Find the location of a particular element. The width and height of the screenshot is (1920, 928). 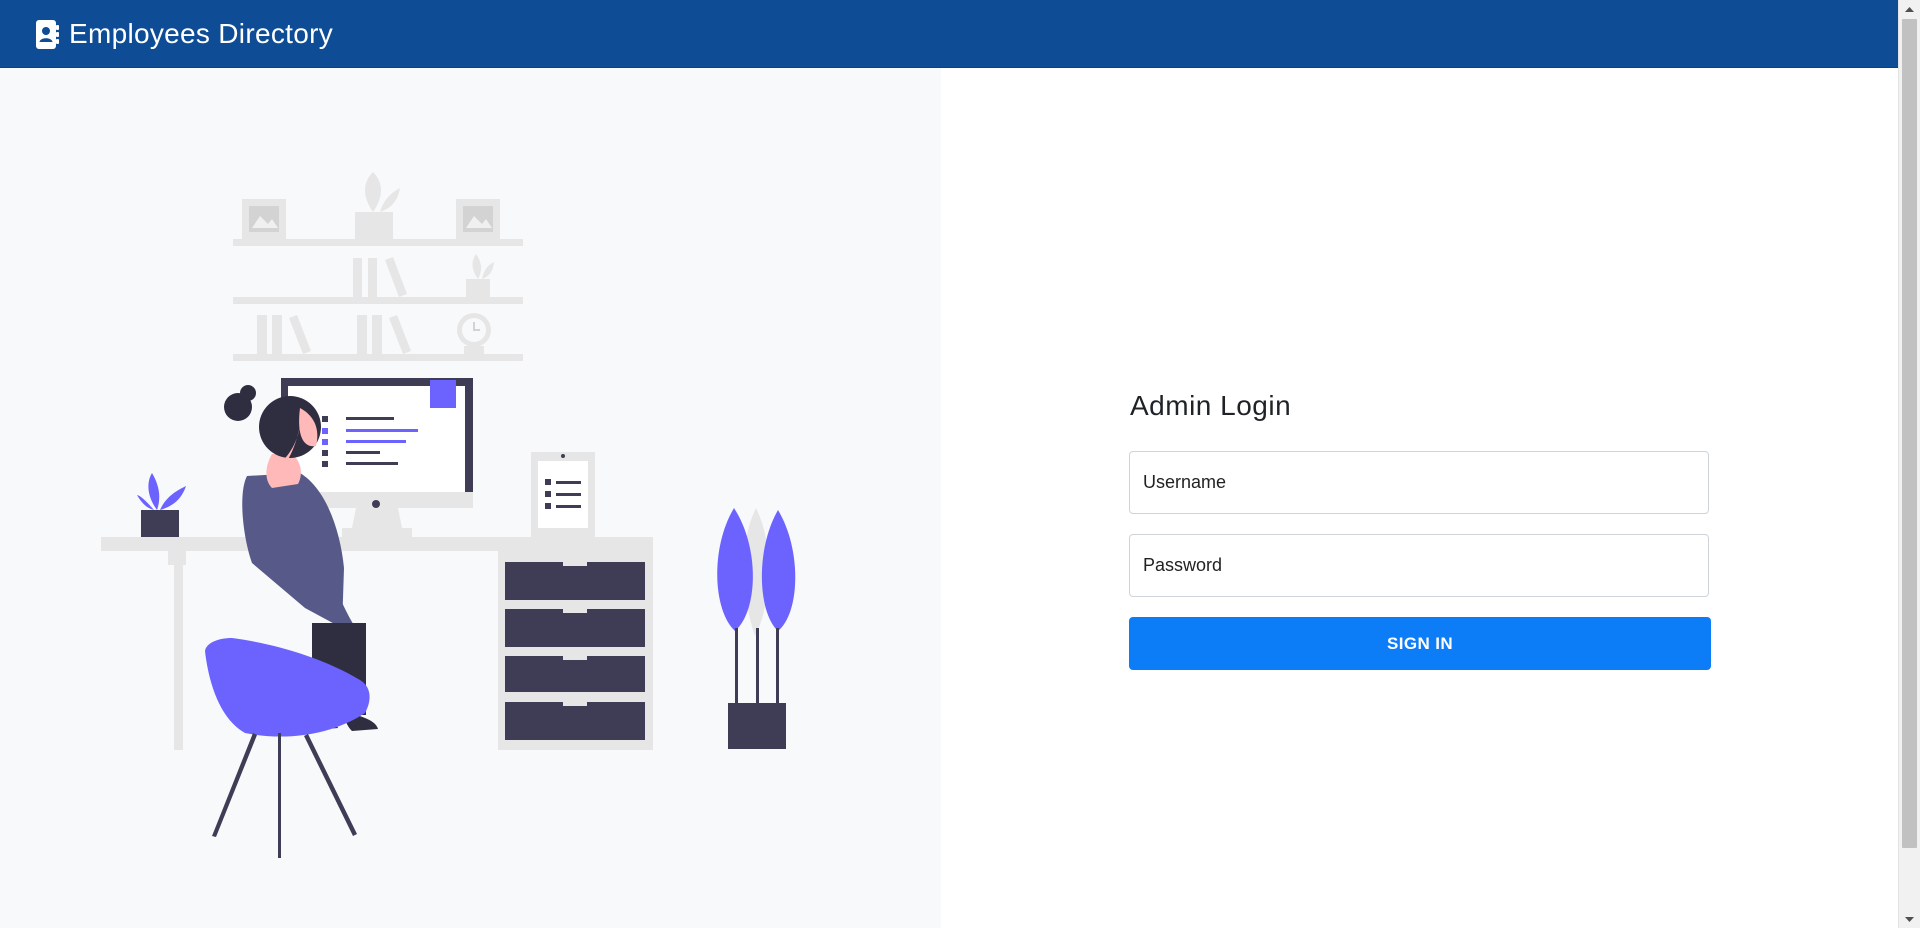

floor-plant-illustration is located at coordinates (756, 628).